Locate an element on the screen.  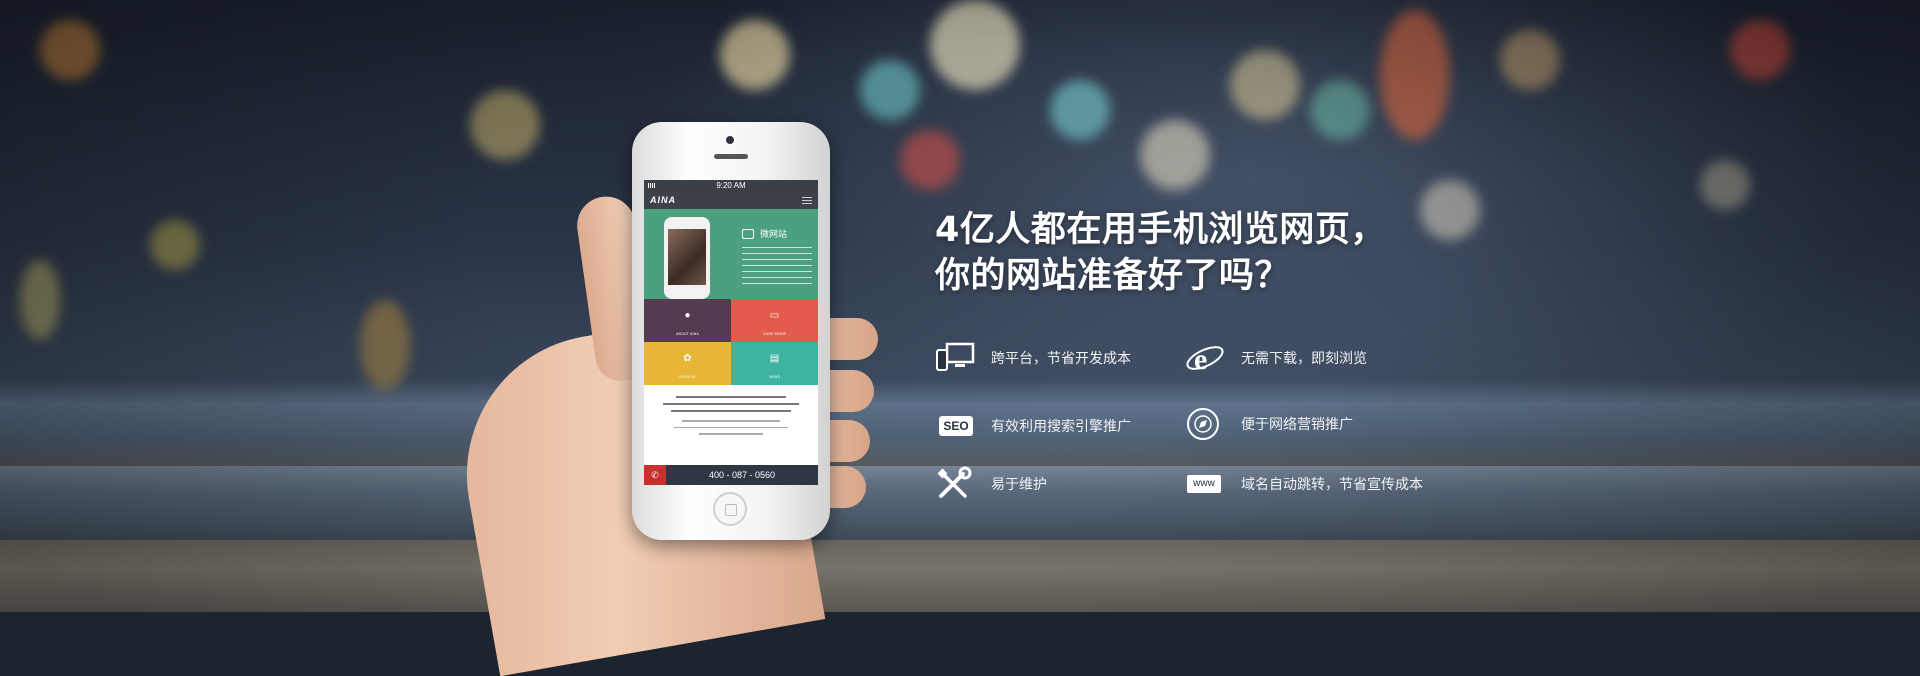
svg-text: e is located at coordinates (1200, 359).